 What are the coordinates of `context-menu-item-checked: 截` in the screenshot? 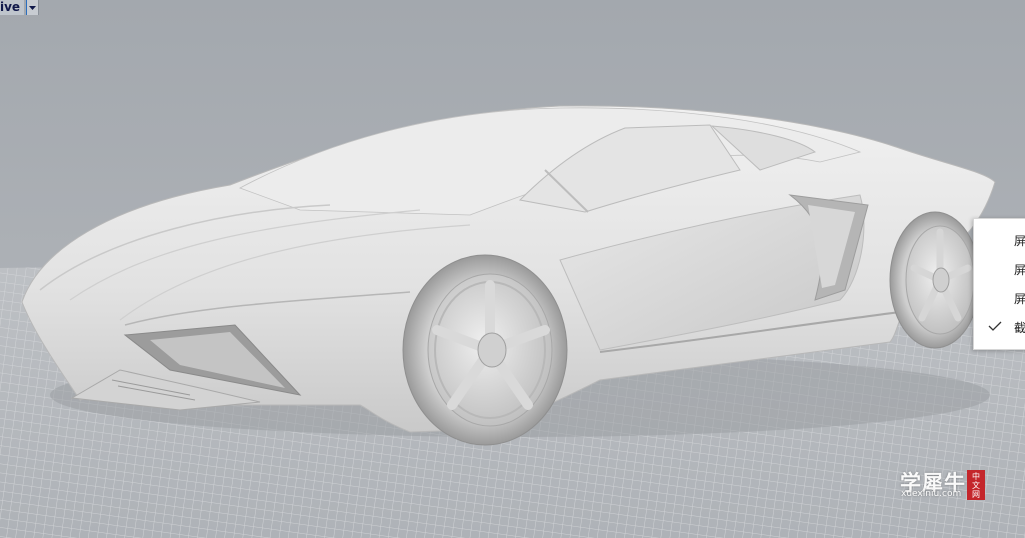 It's located at (999, 326).